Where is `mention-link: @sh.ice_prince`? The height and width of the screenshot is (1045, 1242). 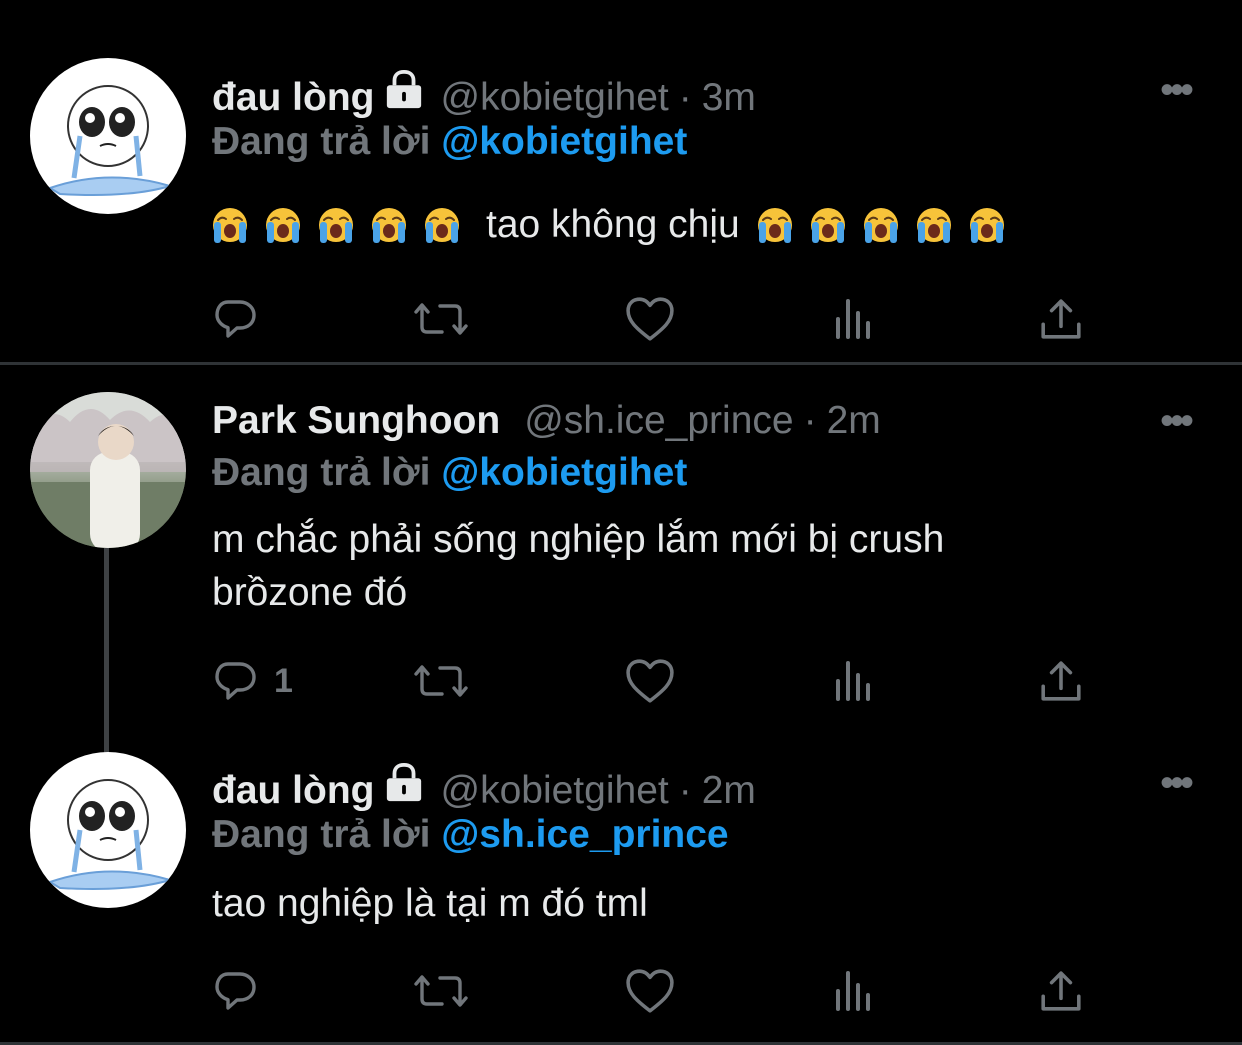 mention-link: @sh.ice_prince is located at coordinates (584, 834).